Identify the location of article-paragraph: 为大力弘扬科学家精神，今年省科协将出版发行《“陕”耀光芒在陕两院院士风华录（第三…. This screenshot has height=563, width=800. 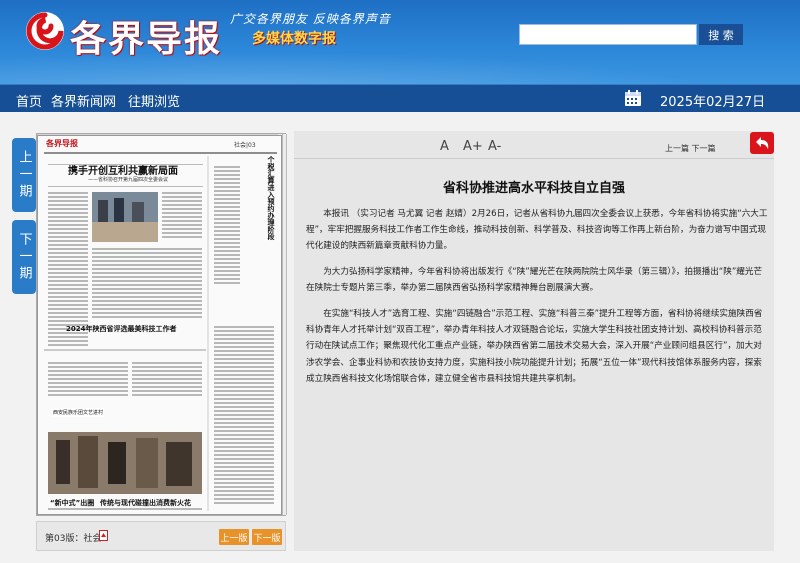
(534, 280).